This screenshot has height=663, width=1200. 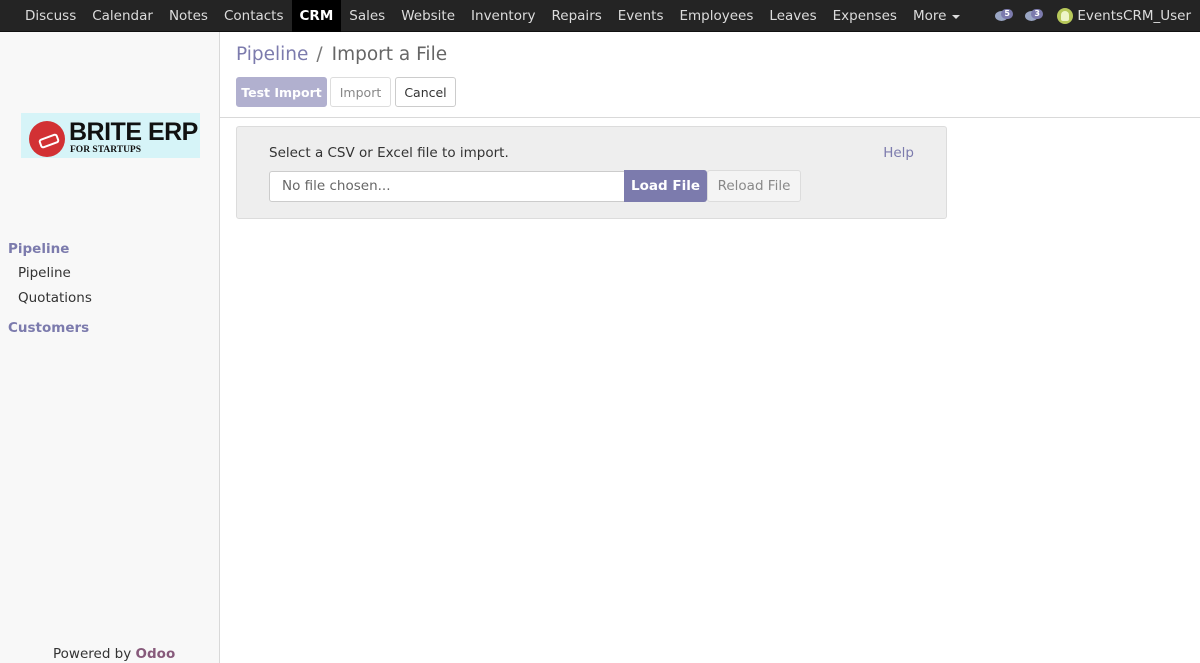 I want to click on messages-button: 3, so click(x=1035, y=16).